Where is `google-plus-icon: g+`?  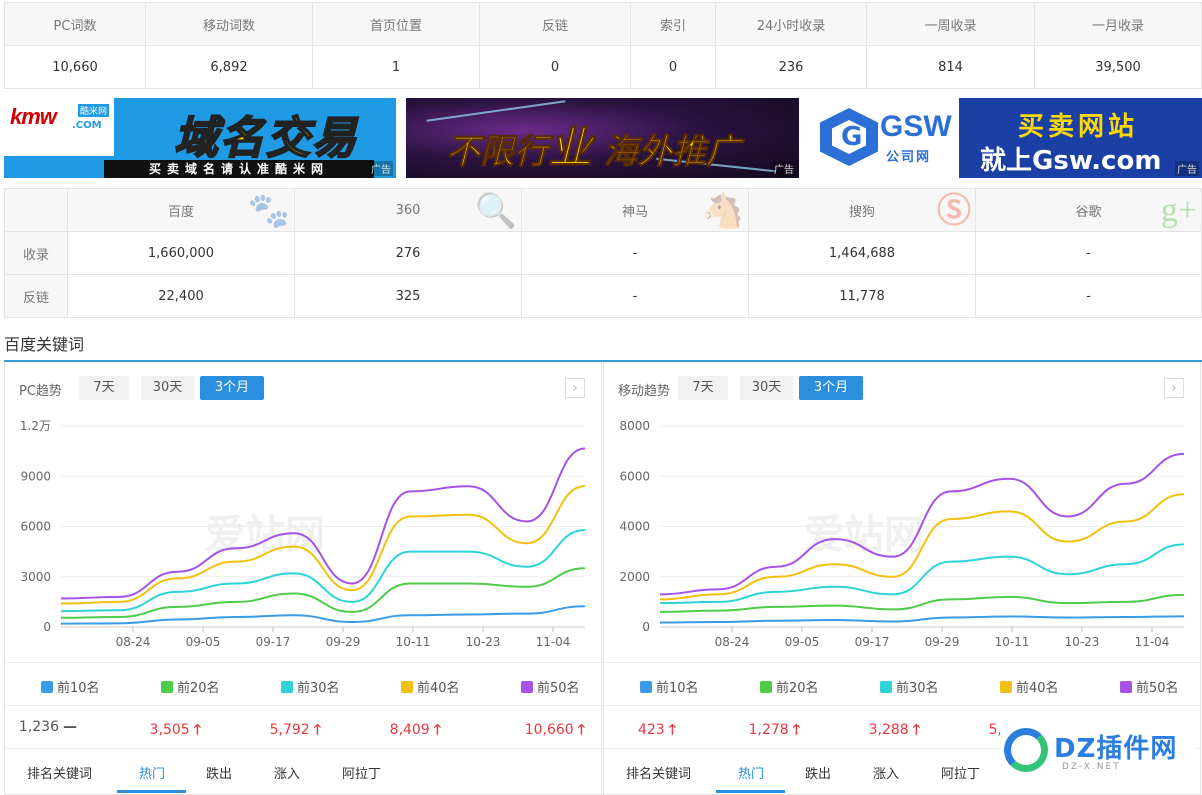 google-plus-icon: g+ is located at coordinates (1178, 210).